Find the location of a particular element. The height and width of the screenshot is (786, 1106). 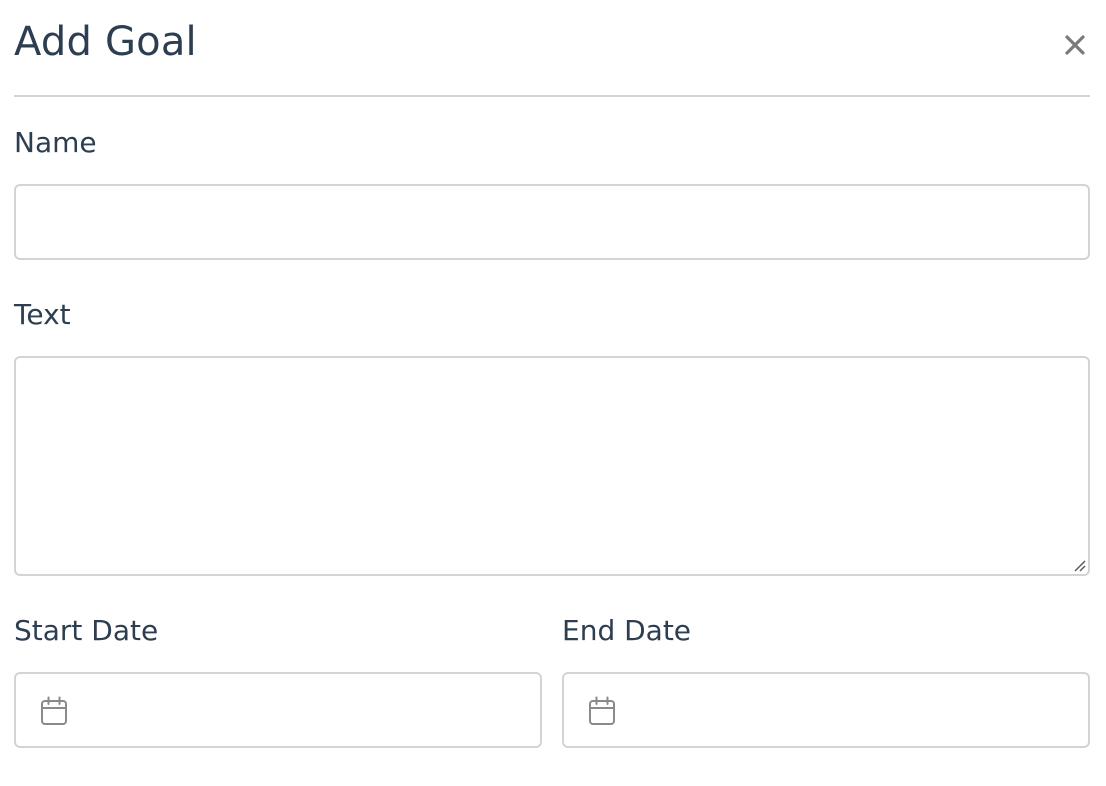

end-date-field is located at coordinates (826, 710).